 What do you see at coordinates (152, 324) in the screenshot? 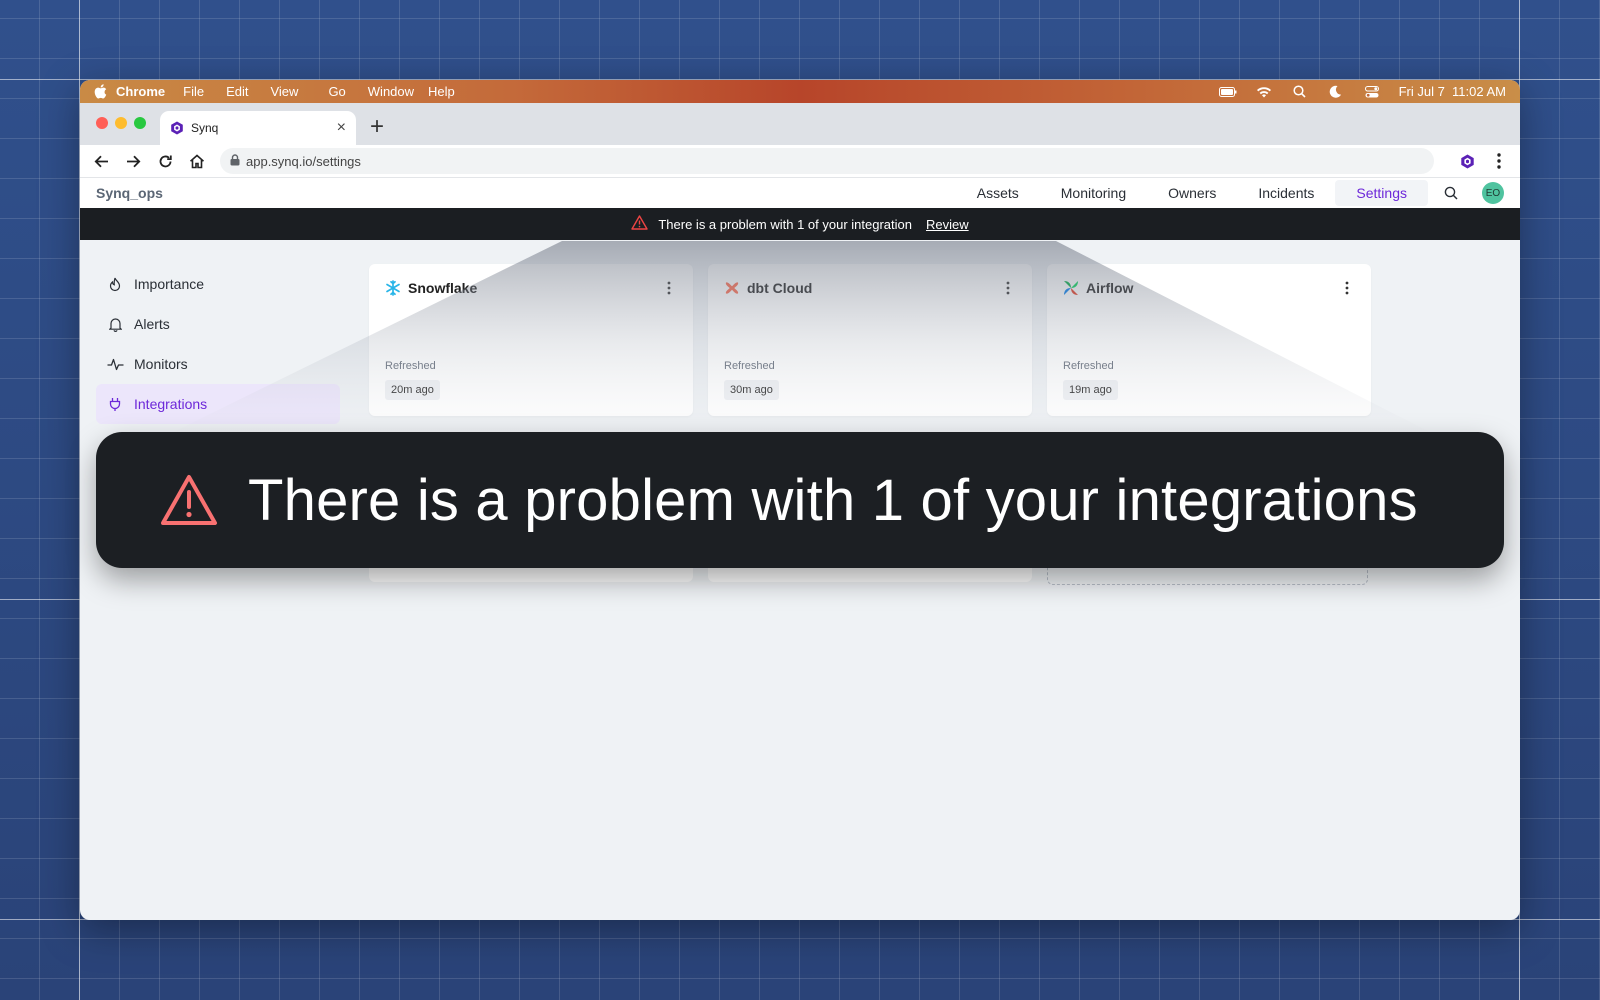
I see `sidebar-item-label: Alerts` at bounding box center [152, 324].